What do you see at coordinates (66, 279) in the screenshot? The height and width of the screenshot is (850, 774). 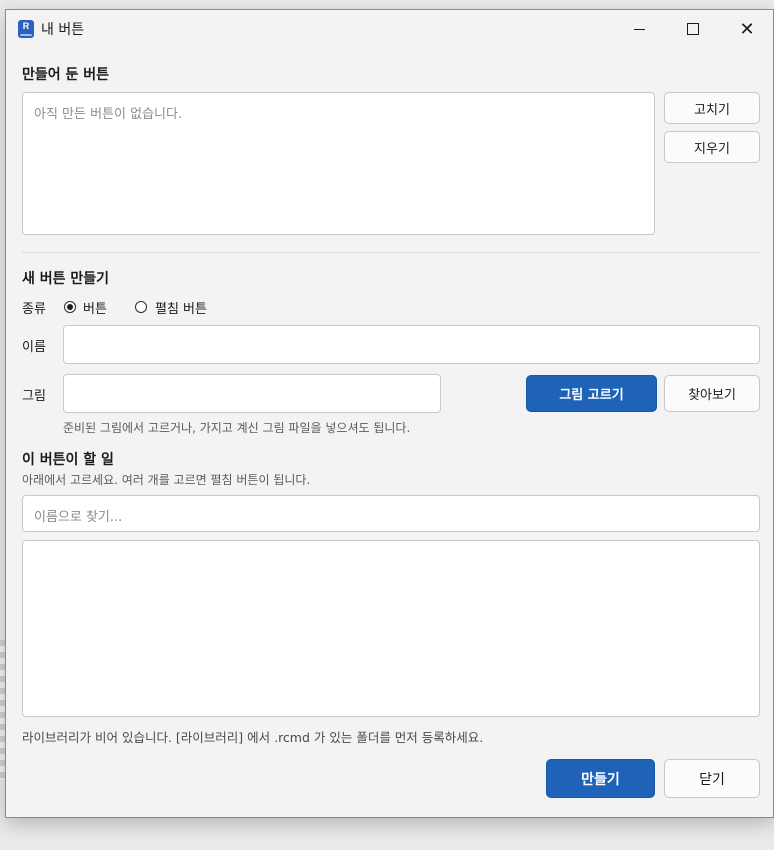 I see `create-button-heading: 새 버튼 만들기` at bounding box center [66, 279].